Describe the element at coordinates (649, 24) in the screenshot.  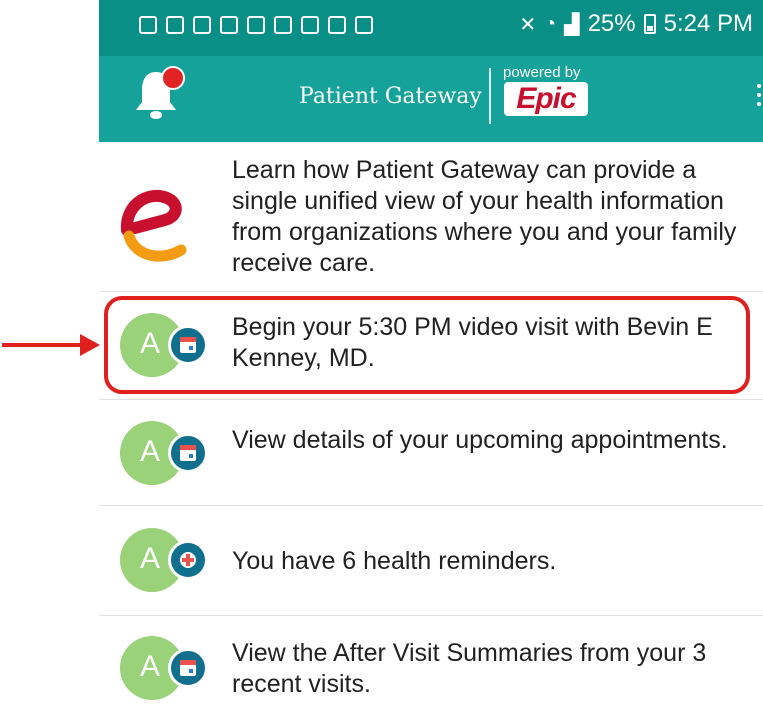
I see `battery-icon` at that location.